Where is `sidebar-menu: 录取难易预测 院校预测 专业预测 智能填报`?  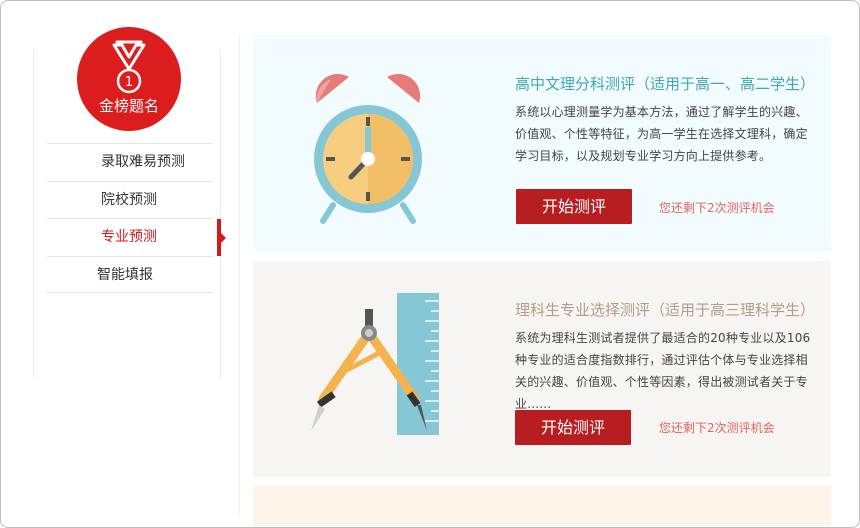 sidebar-menu: 录取难易预测 院校预测 专业预测 智能填报 is located at coordinates (136, 218).